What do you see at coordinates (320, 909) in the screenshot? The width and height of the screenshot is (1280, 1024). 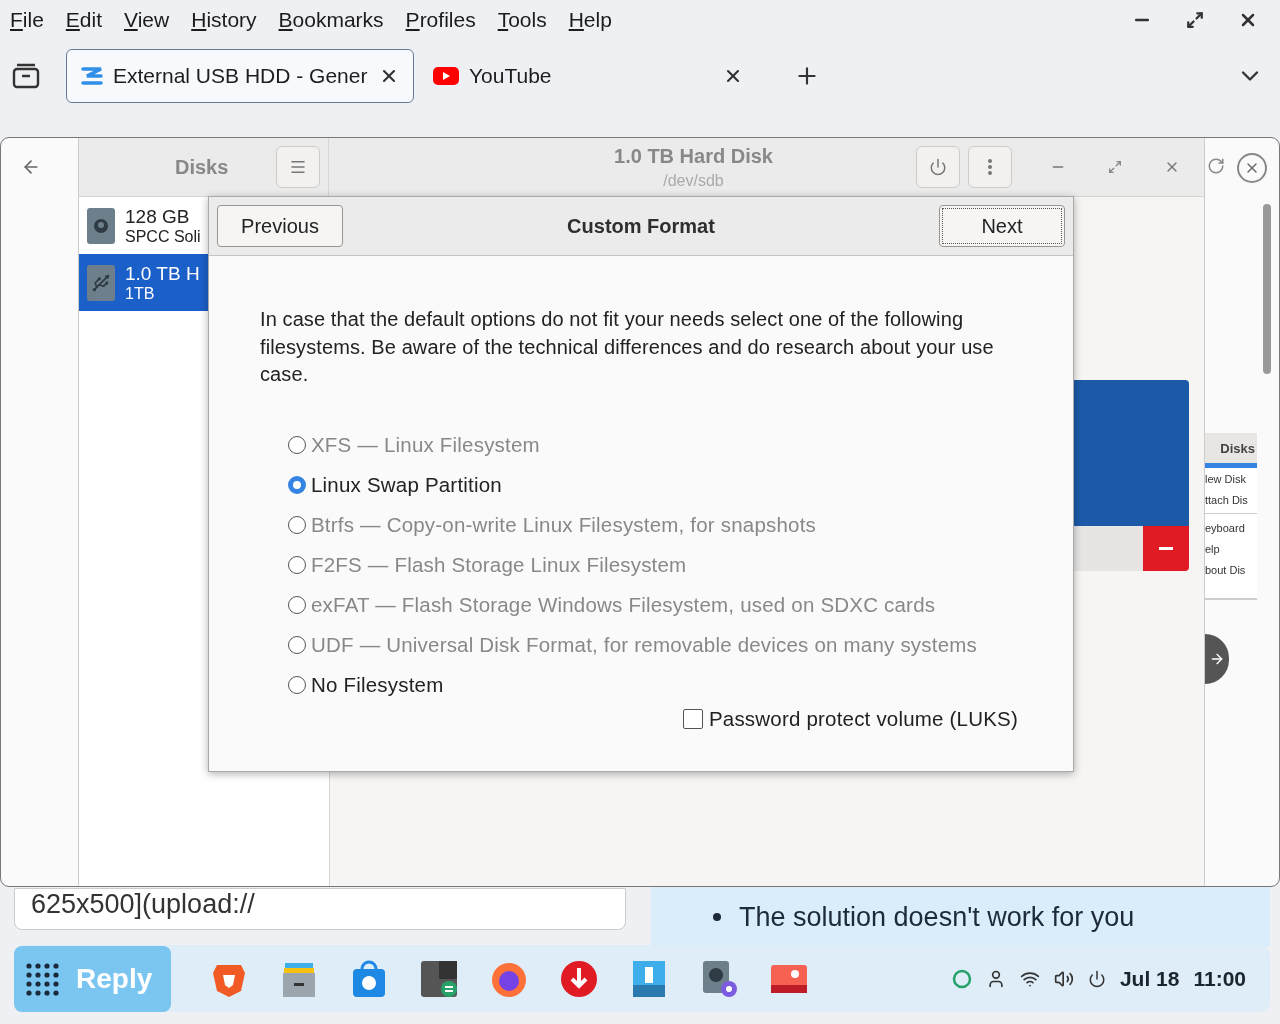 I see `text-area: 625x500](upload://` at bounding box center [320, 909].